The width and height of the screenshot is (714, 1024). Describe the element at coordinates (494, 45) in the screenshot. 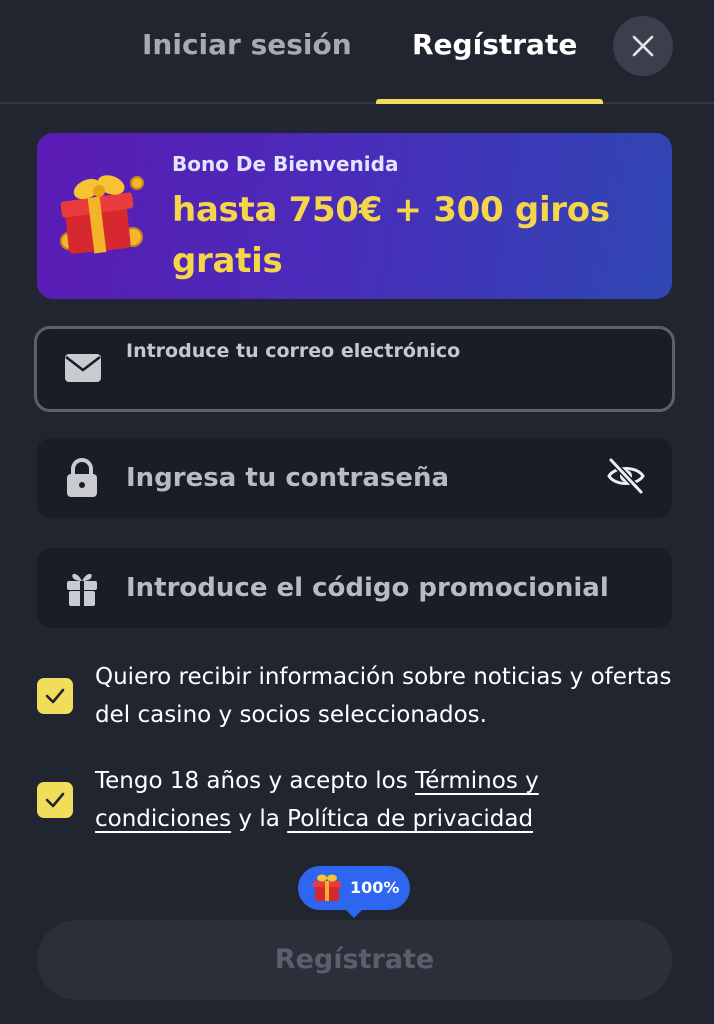

I see `tab-register: Regístrate` at that location.